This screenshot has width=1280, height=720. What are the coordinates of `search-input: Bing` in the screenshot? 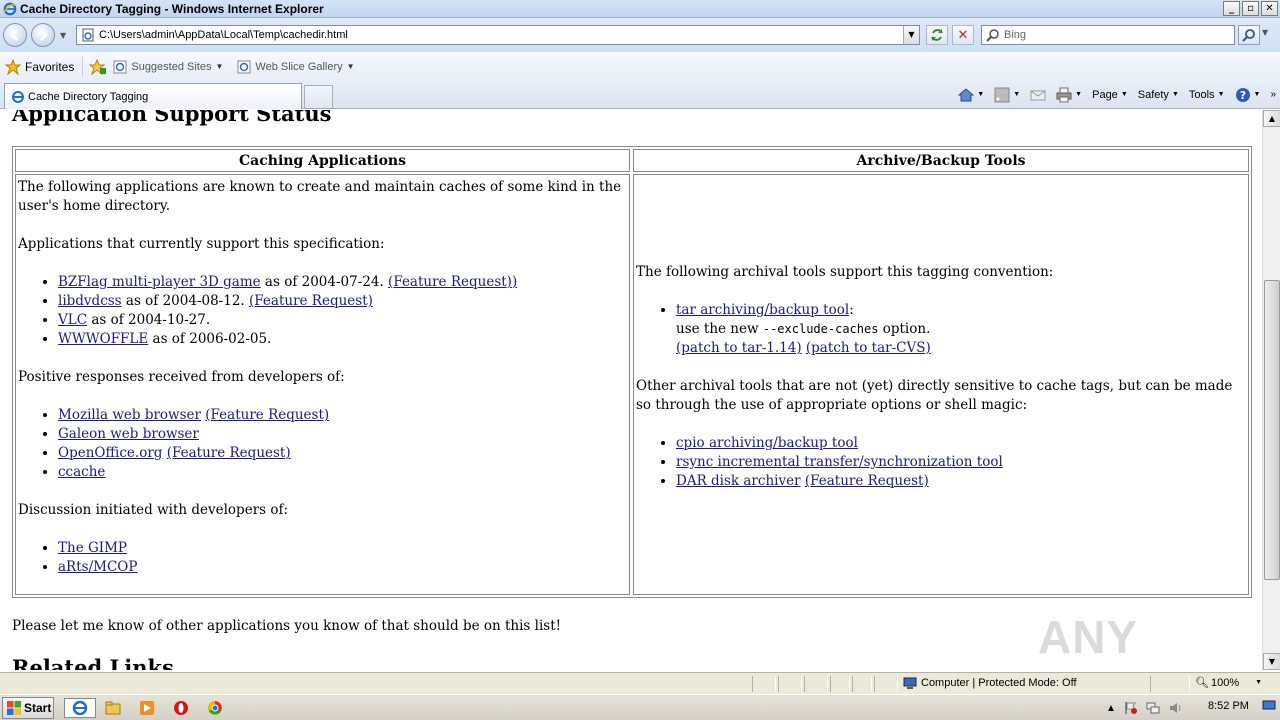 It's located at (1108, 35).